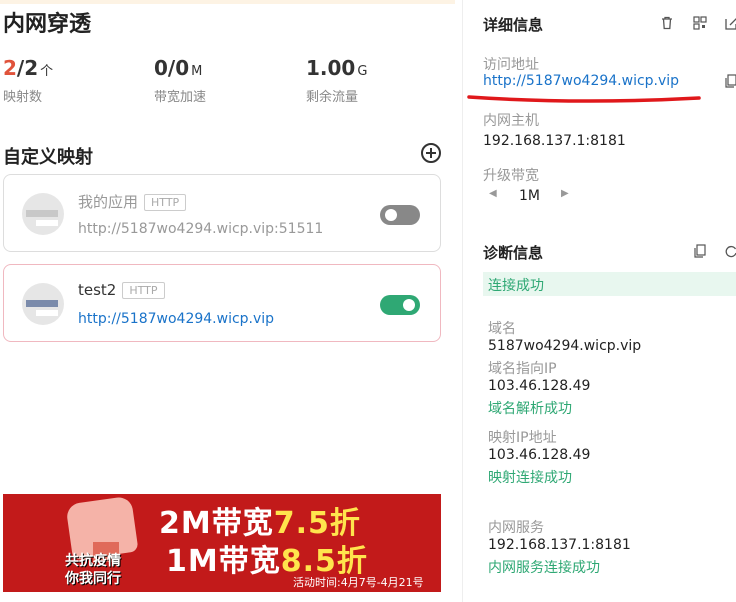 The image size is (736, 602). What do you see at coordinates (93, 579) in the screenshot?
I see `slogan-line: 你我同行` at bounding box center [93, 579].